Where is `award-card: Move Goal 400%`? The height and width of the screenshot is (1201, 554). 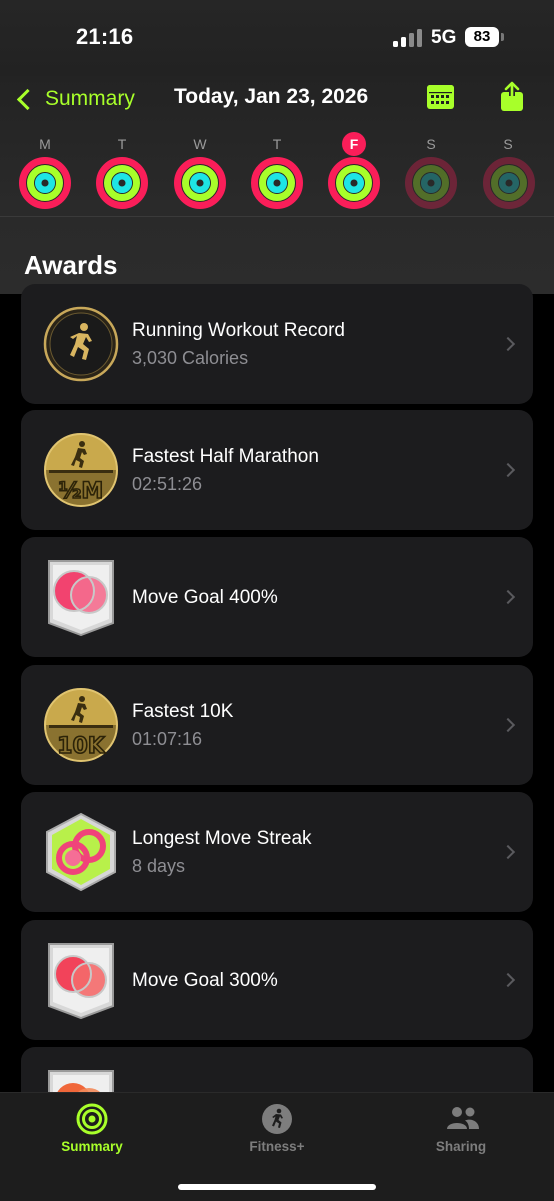
award-card: Move Goal 400% is located at coordinates (277, 597).